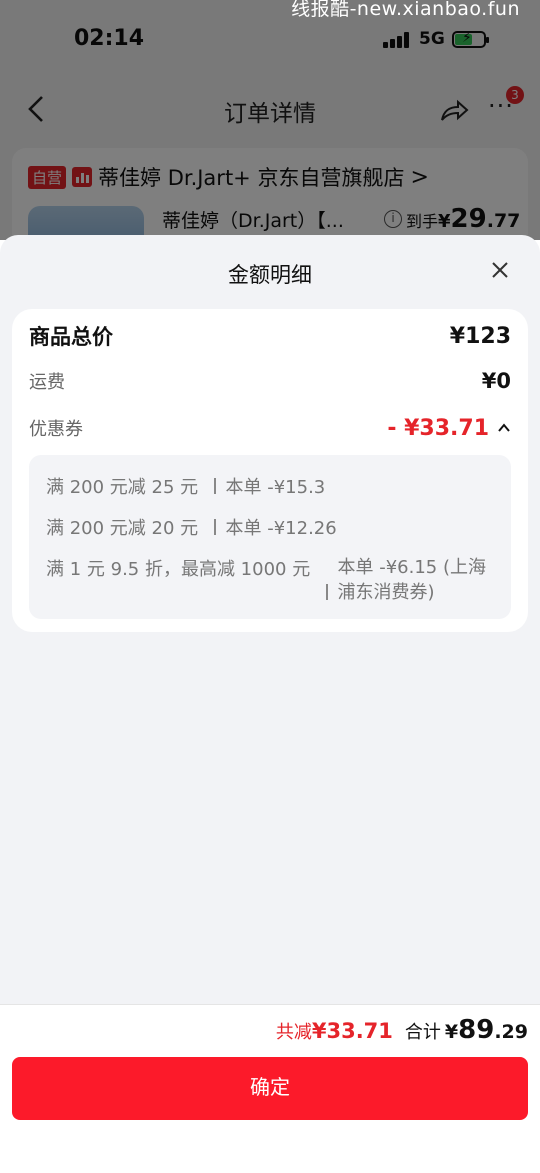 Image resolution: width=540 pixels, height=1173 pixels. I want to click on shipping-label: 运费, so click(47, 382).